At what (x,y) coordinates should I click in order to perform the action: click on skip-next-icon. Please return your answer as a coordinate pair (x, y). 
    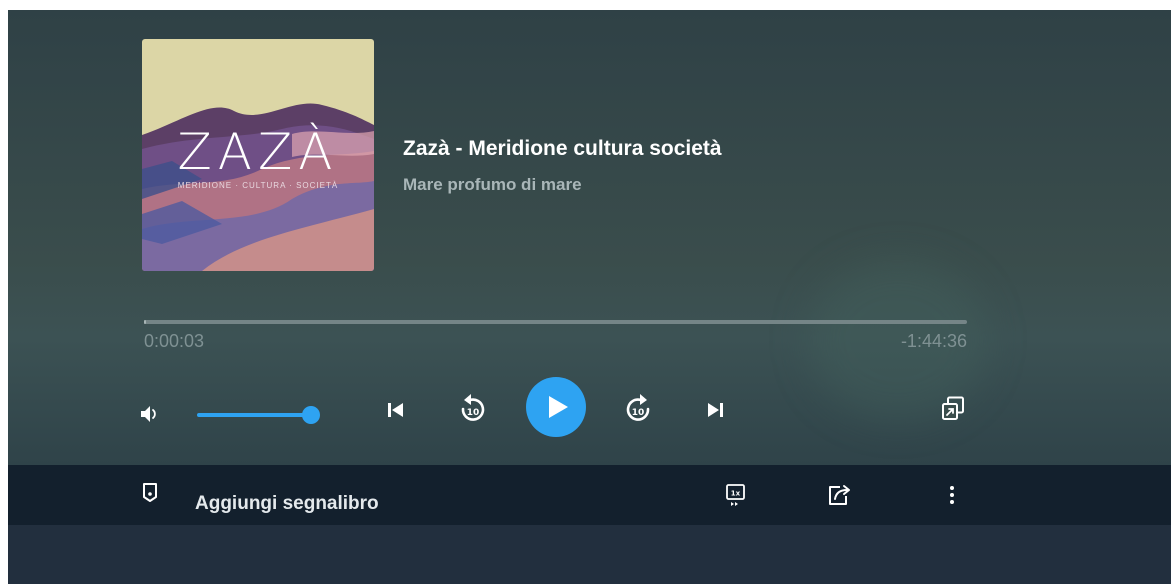
    Looking at the image, I should click on (715, 412).